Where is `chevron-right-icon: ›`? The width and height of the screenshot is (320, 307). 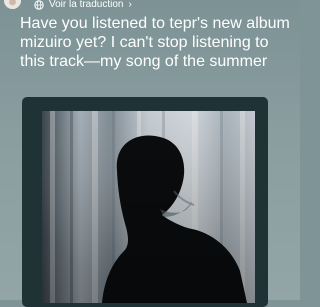
chevron-right-icon: › is located at coordinates (130, 5).